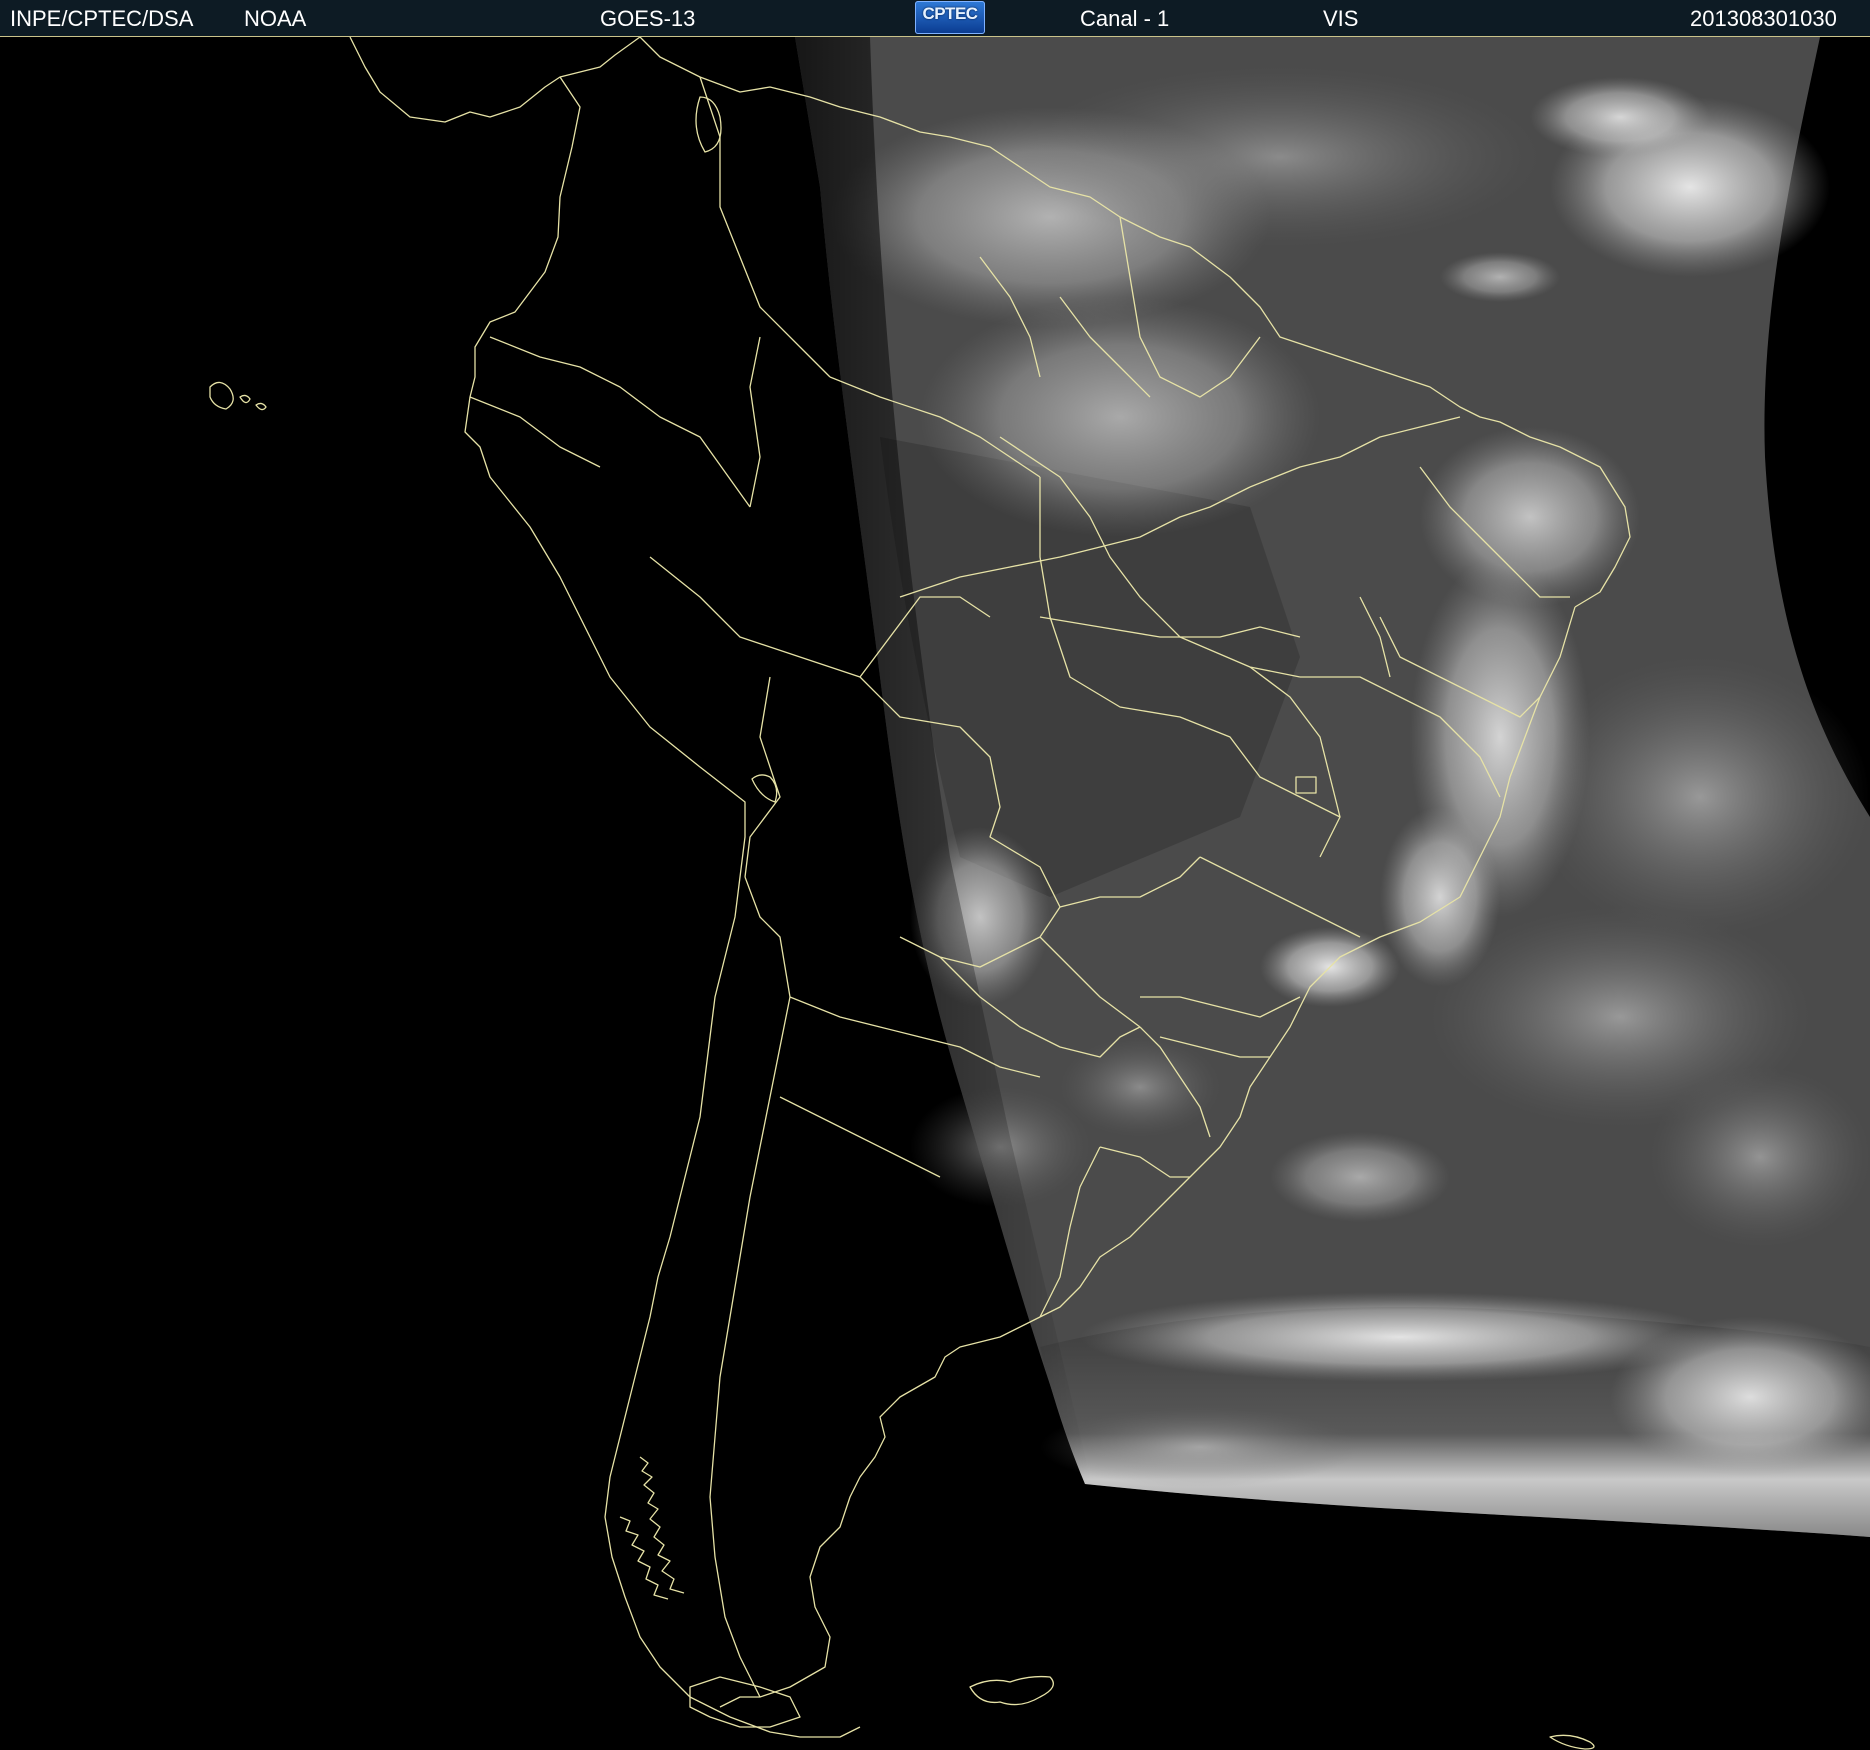 The height and width of the screenshot is (1750, 1870). I want to click on timestamp-label: 201308301030, so click(1763, 18).